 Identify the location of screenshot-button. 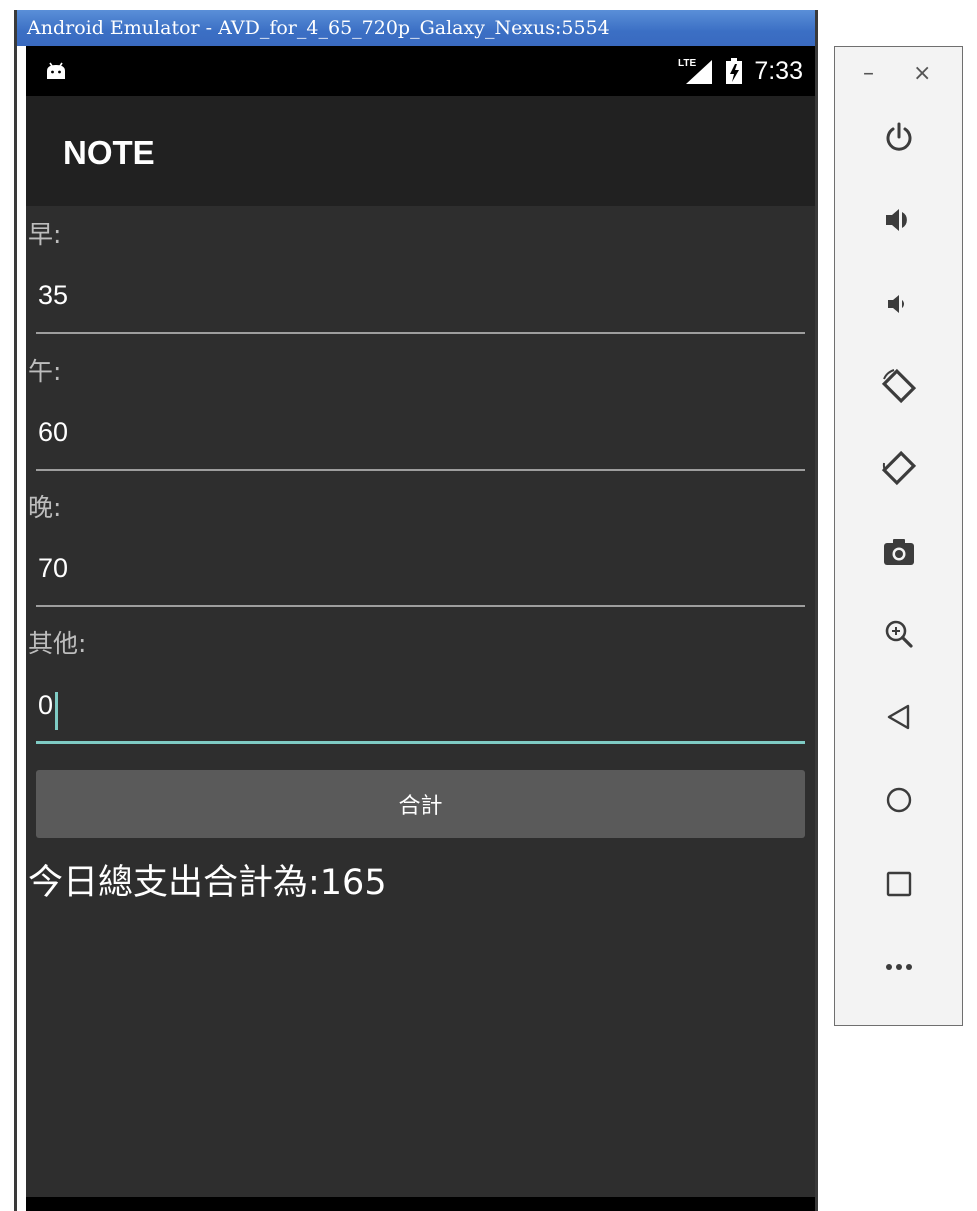
(898, 552).